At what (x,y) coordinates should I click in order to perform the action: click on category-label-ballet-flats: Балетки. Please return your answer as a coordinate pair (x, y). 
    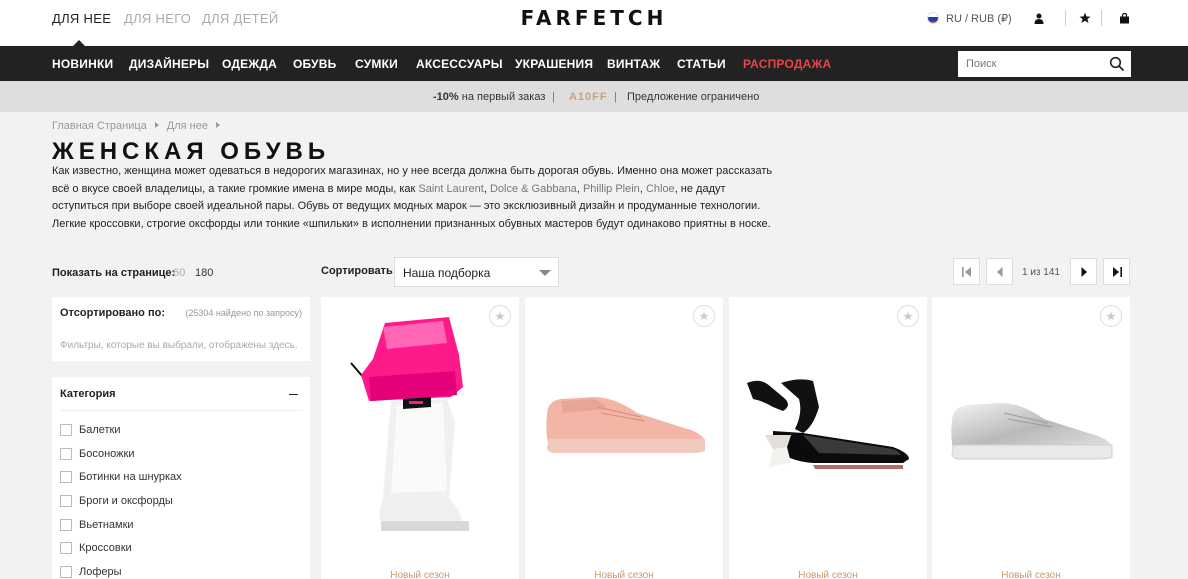
    Looking at the image, I should click on (100, 430).